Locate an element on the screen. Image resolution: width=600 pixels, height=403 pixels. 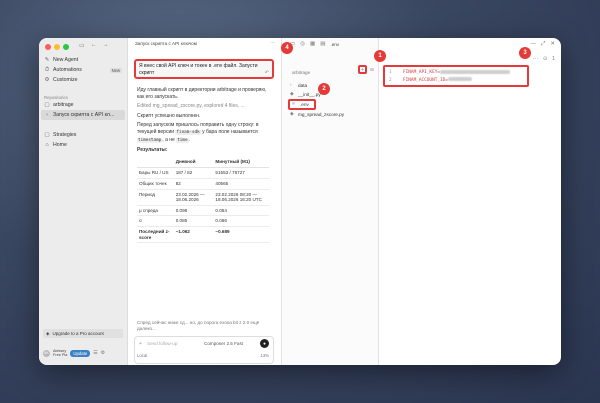
env-file-content: 1 FINAM_API_KEY= 2 FINAM_ACCOUNT_ID= is located at coordinates (456, 76).